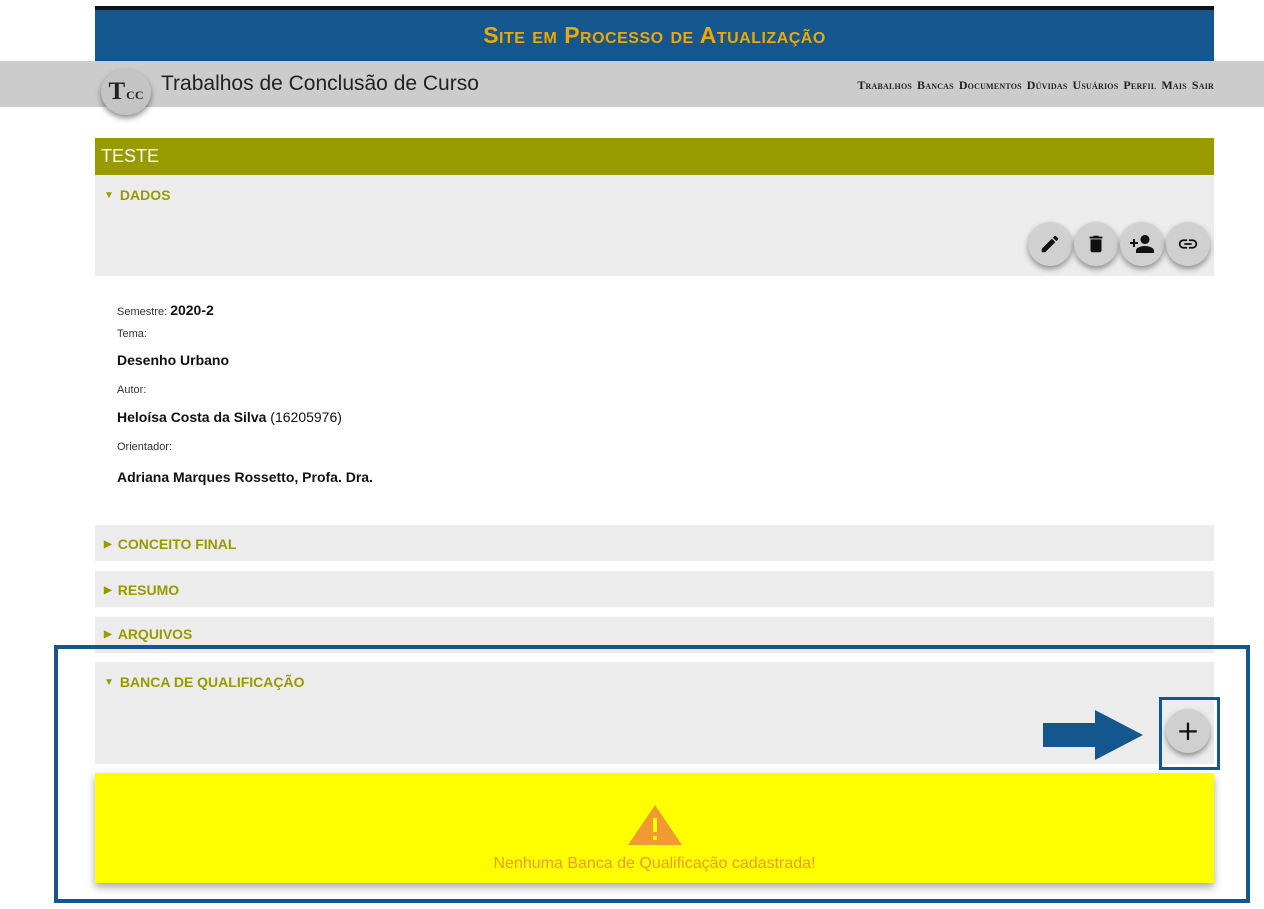 The width and height of the screenshot is (1264, 909). What do you see at coordinates (935, 85) in the screenshot?
I see `nav-bancas: Bancas` at bounding box center [935, 85].